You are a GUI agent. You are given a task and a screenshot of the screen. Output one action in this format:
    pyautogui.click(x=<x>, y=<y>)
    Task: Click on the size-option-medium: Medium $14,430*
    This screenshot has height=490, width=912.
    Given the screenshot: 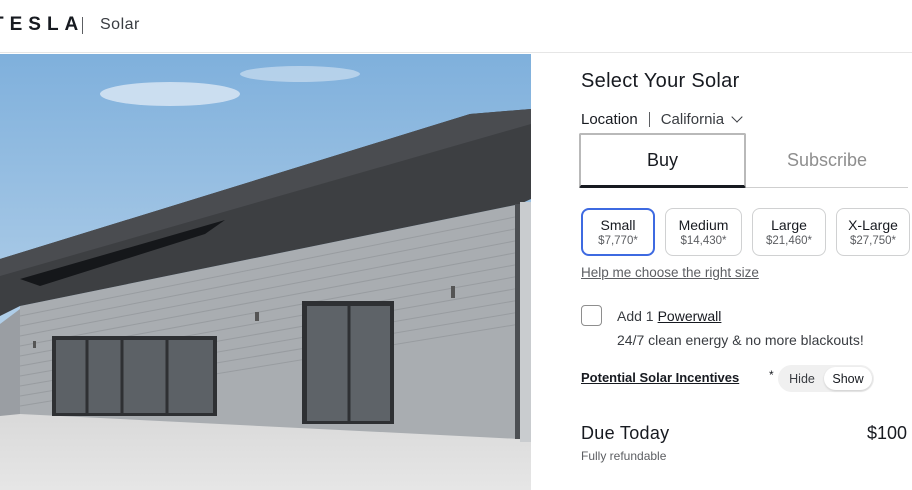 What is the action you would take?
    pyautogui.click(x=703, y=232)
    